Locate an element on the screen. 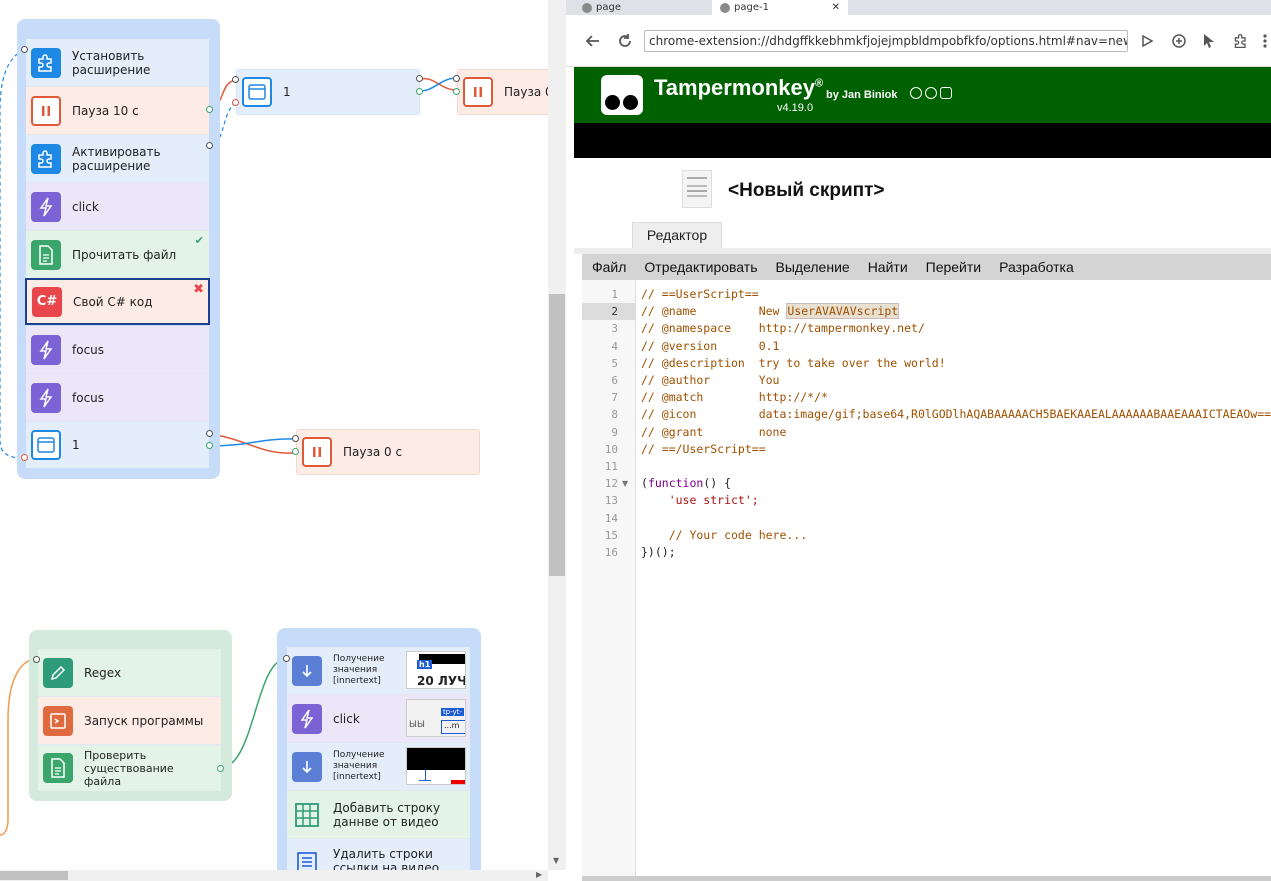  facebook-icon is located at coordinates (931, 93).